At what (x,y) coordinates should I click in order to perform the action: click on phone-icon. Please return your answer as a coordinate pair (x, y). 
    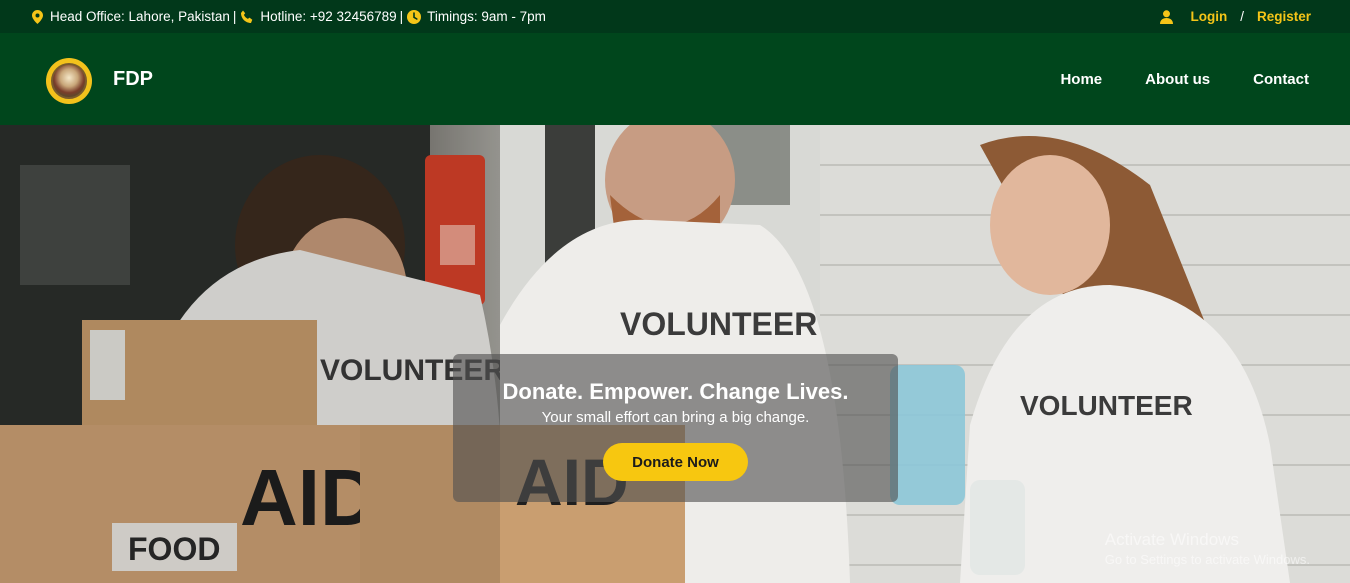
    Looking at the image, I should click on (247, 17).